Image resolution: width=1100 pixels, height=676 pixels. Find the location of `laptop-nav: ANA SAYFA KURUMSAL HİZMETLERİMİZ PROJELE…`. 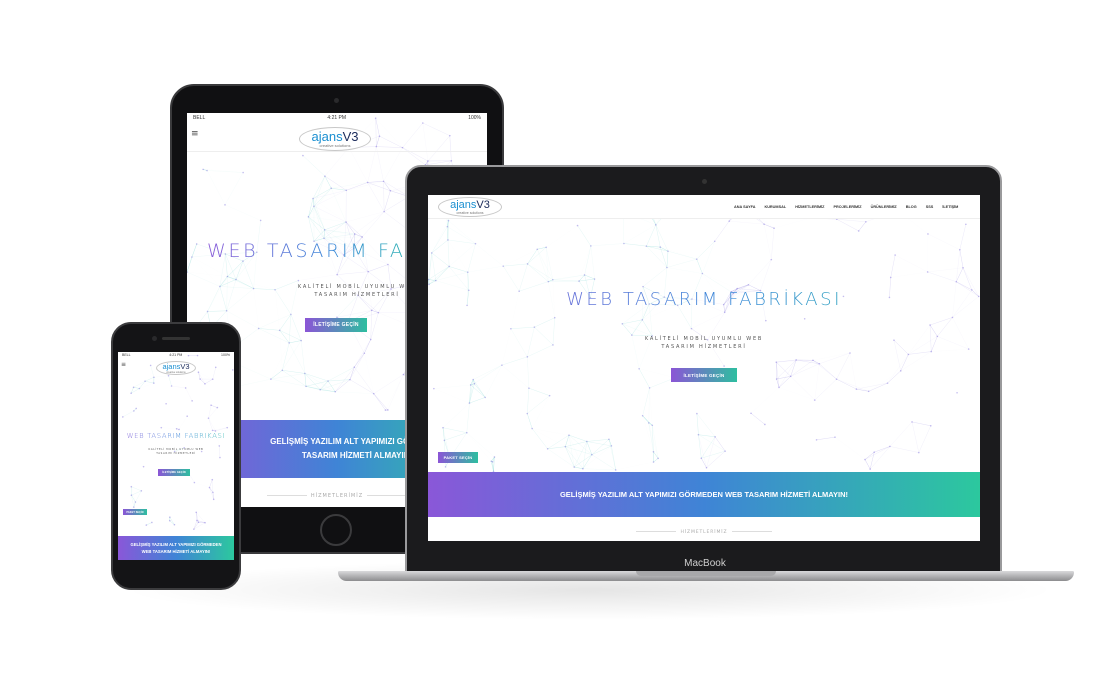

laptop-nav: ANA SAYFA KURUMSAL HİZMETLERİMİZ PROJELE… is located at coordinates (846, 207).